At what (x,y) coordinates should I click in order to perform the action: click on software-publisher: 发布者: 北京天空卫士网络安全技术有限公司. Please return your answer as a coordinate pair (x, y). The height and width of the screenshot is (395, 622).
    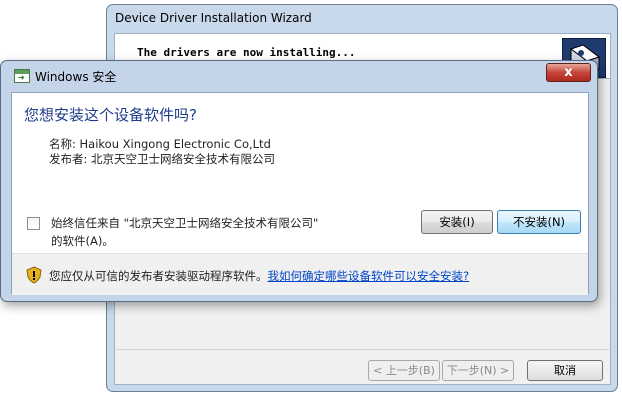
    Looking at the image, I should click on (162, 159).